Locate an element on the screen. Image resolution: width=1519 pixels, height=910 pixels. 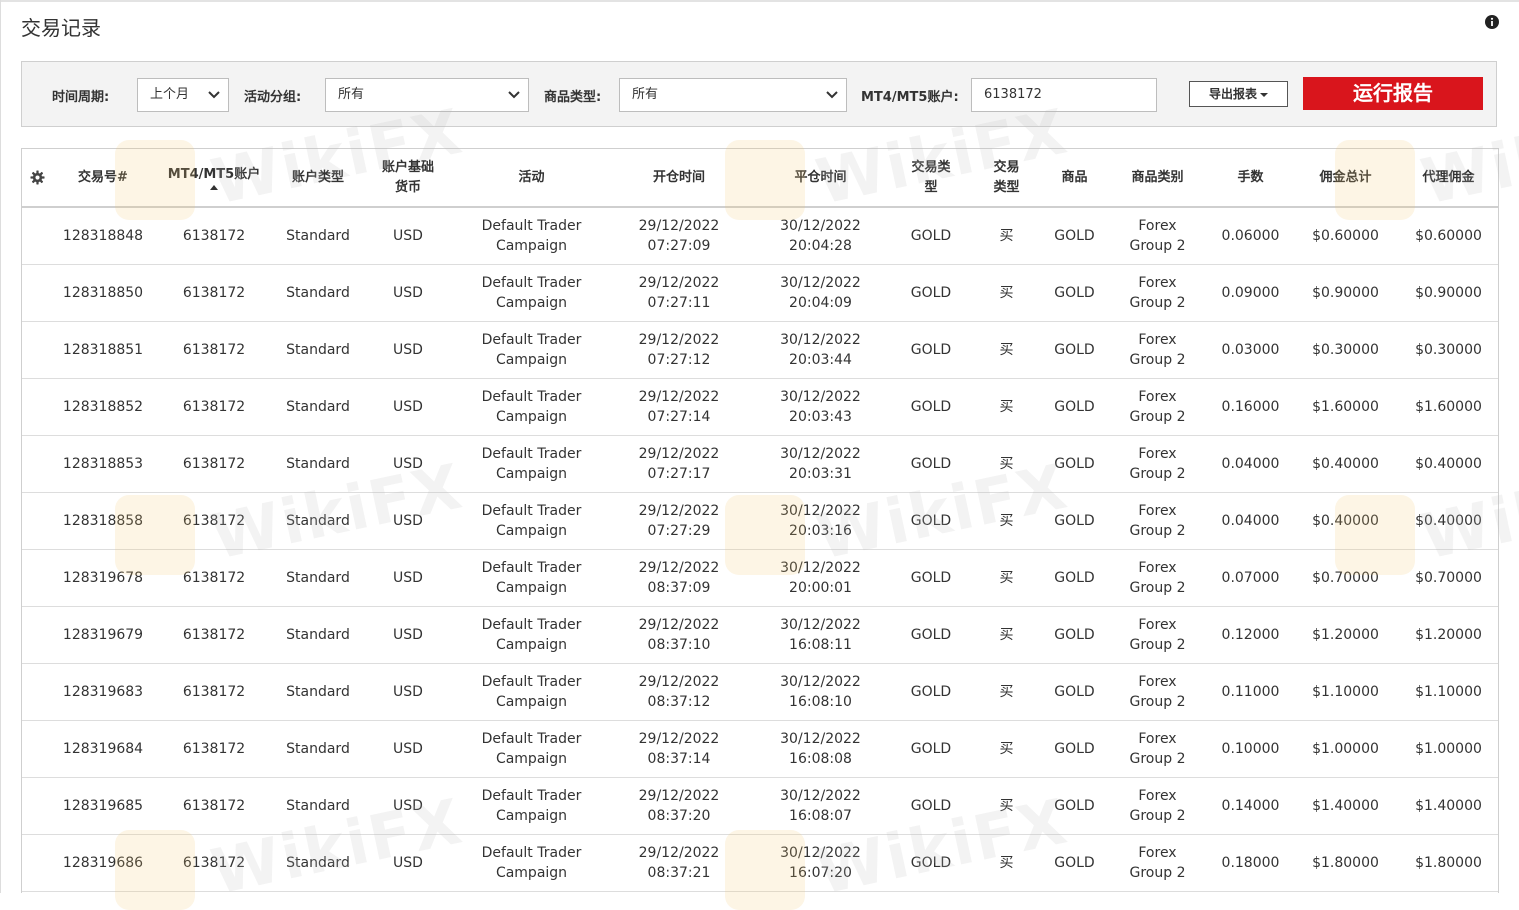
cell-open-time: 29/12/2022 07:27:11 is located at coordinates (679, 293).